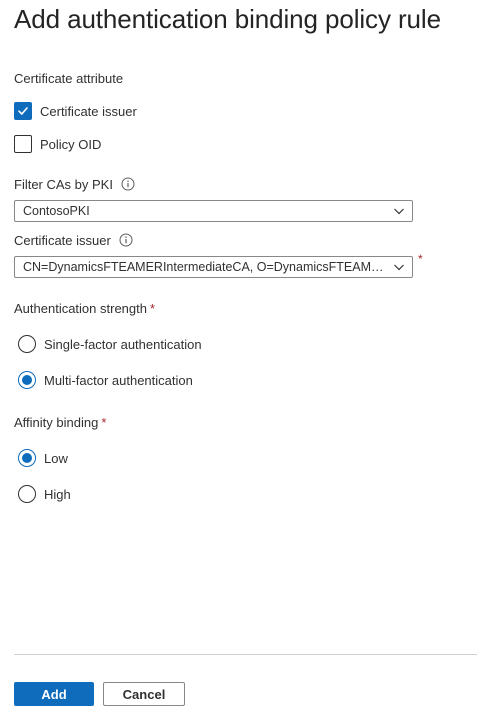 The height and width of the screenshot is (726, 477). I want to click on cancel-button: Cancel, so click(144, 694).